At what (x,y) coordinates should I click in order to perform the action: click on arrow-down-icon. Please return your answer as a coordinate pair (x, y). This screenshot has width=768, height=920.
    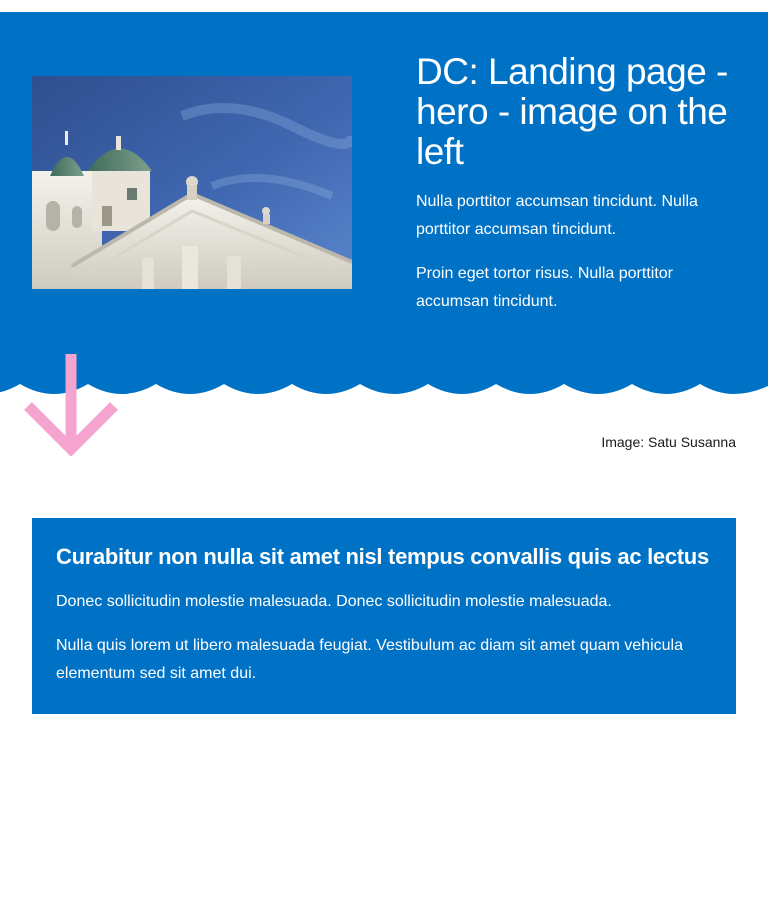
    Looking at the image, I should click on (71, 405).